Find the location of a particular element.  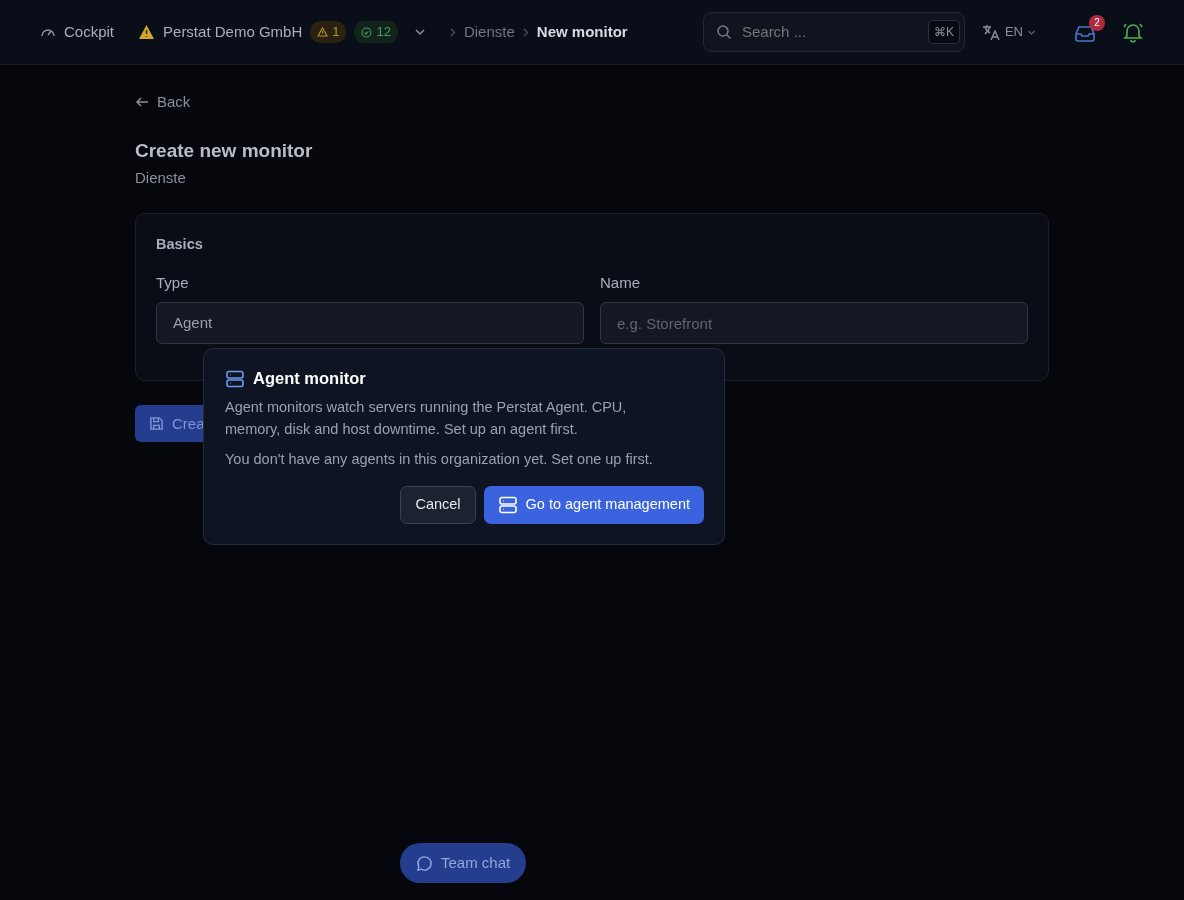

breadcrumb-link: Dienste is located at coordinates (489, 32).